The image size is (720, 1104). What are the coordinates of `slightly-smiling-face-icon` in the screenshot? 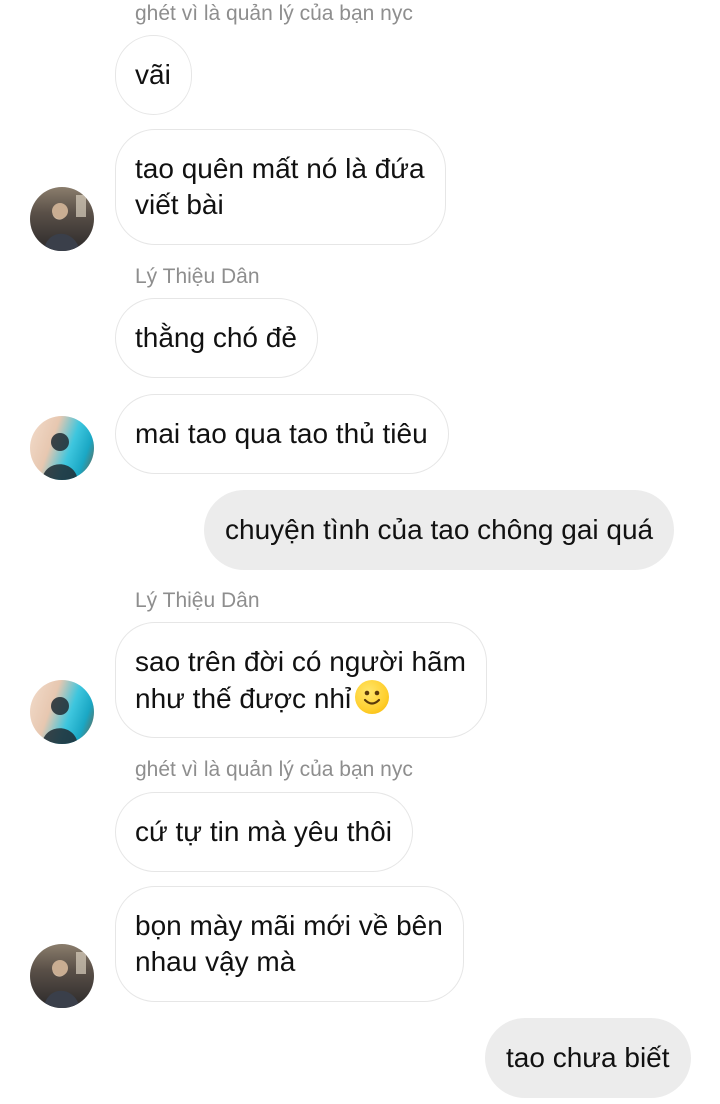 It's located at (372, 696).